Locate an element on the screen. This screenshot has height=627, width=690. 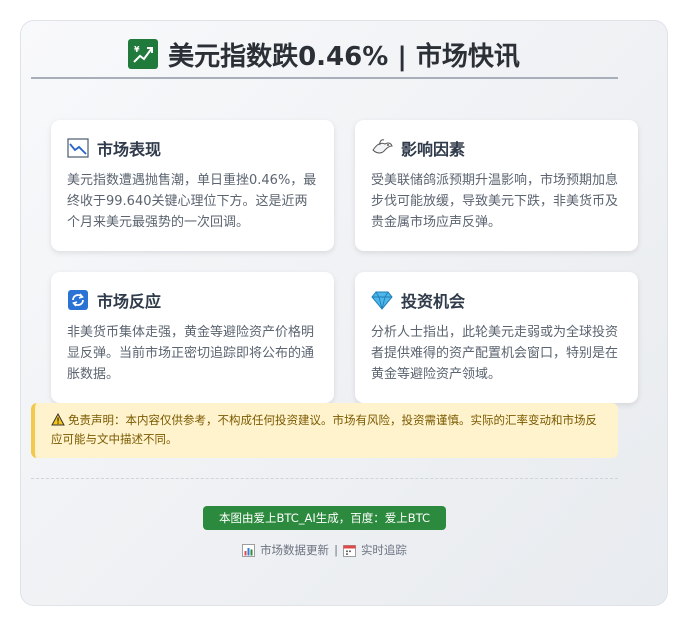
footer-realtime: 实时追踪 is located at coordinates (383, 550).